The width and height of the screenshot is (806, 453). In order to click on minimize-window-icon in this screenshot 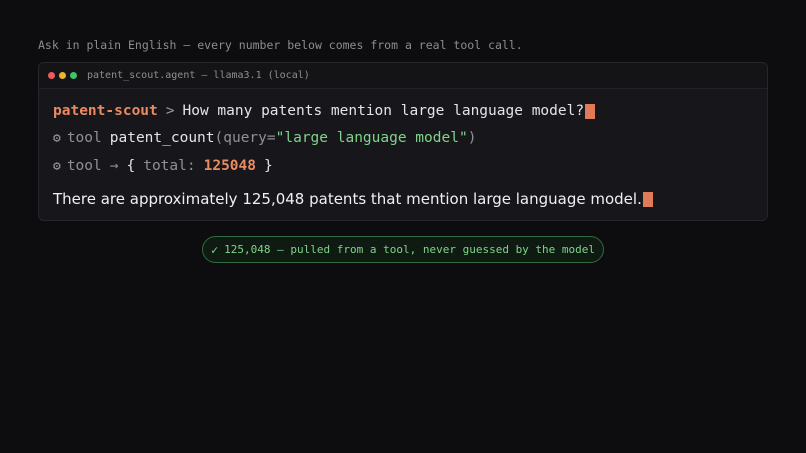, I will do `click(62, 75)`.